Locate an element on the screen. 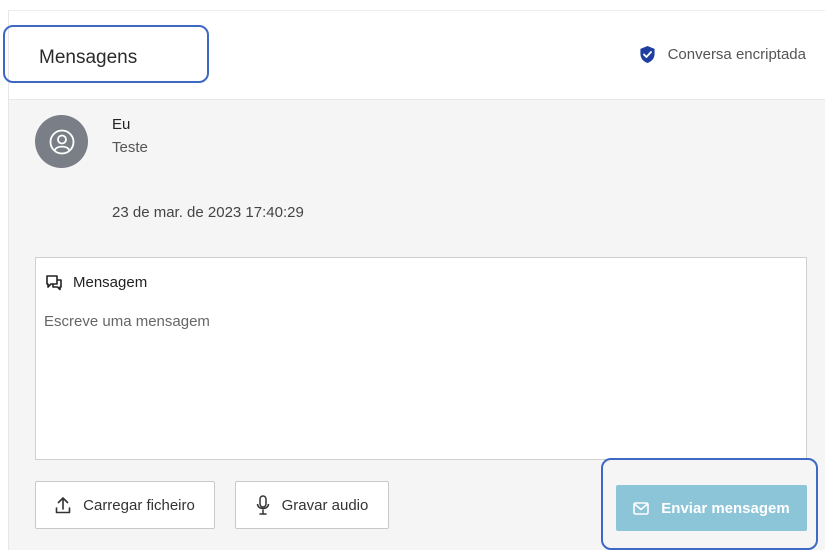  avatar is located at coordinates (61, 141).